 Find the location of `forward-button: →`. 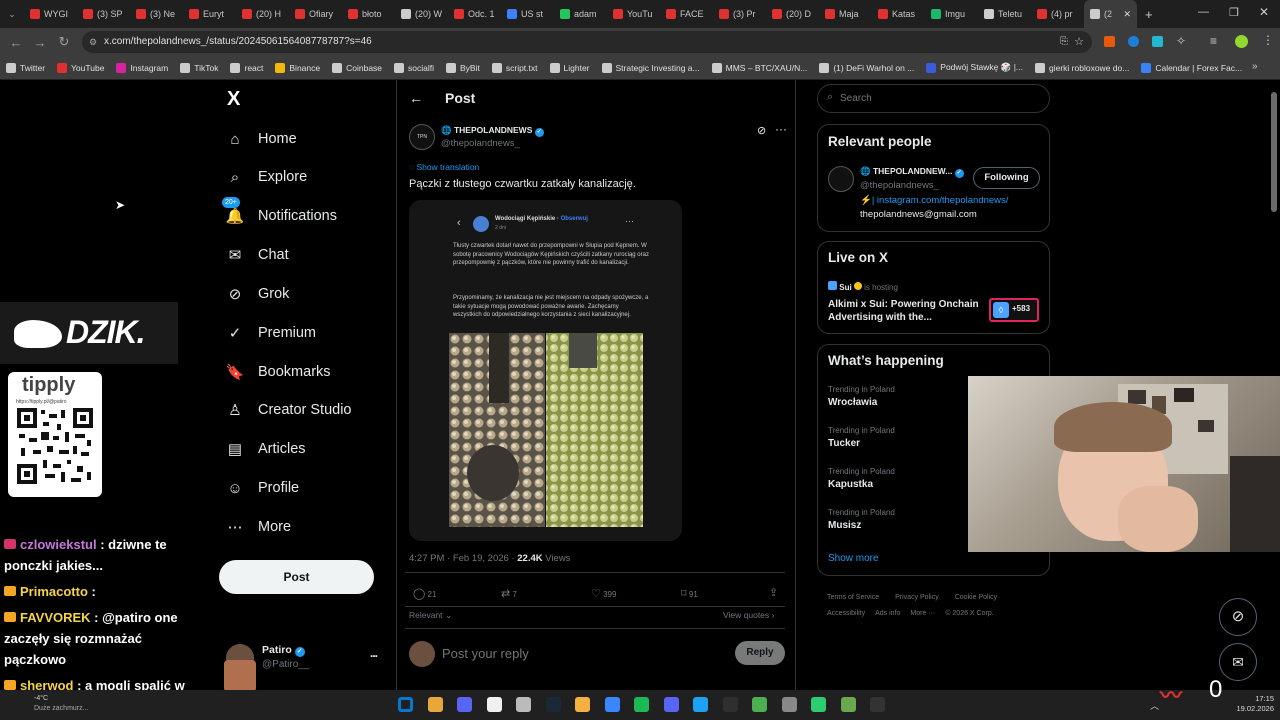

forward-button: → is located at coordinates (40, 42).